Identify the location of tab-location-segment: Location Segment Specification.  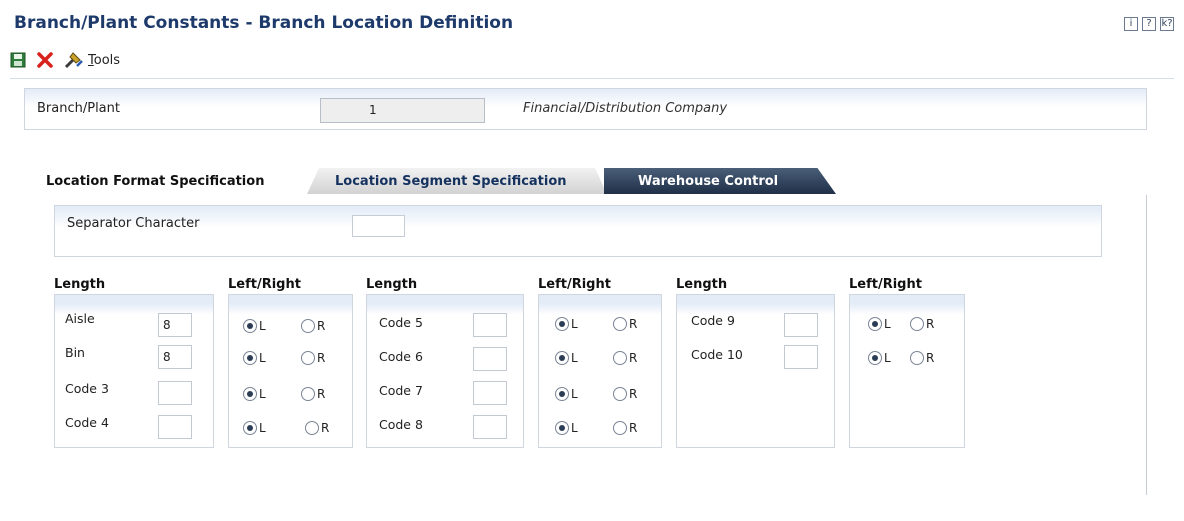
(457, 181).